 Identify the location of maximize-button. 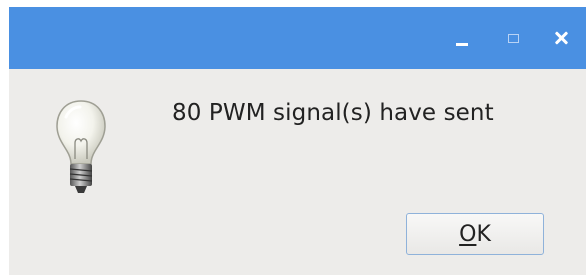
(513, 38).